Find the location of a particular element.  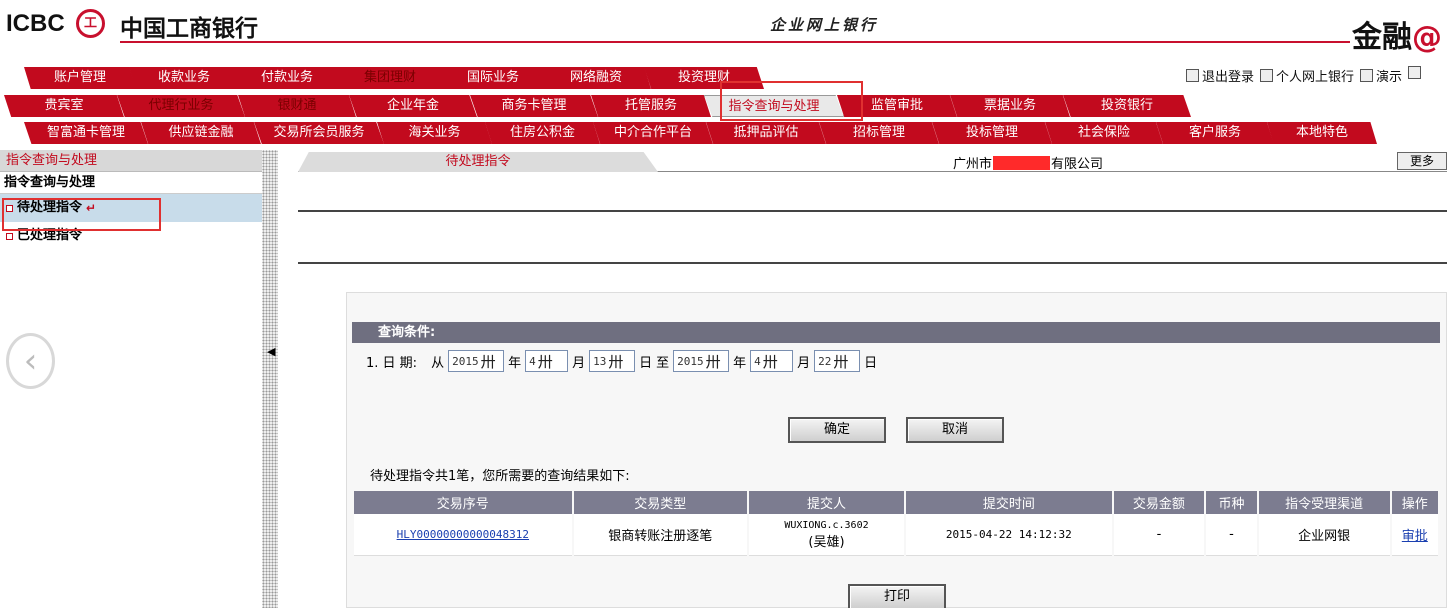

nav-tab-payment: 付款业务 is located at coordinates (287, 78).